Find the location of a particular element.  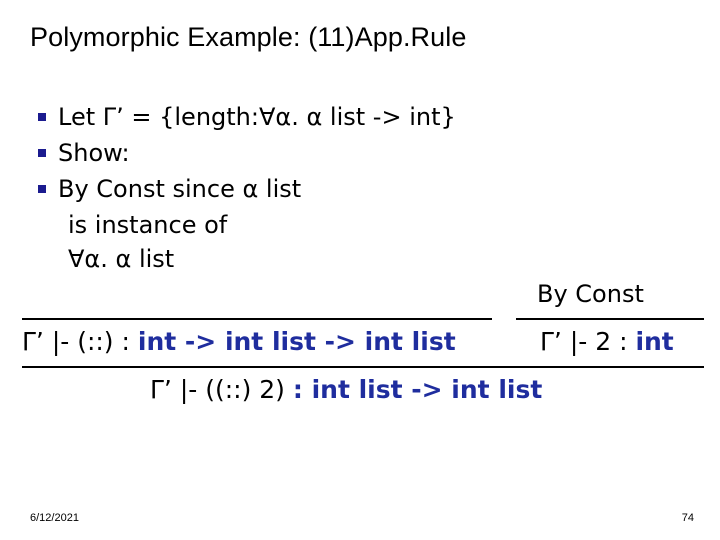

list-item: By Const since α list is located at coordinates (360, 189).